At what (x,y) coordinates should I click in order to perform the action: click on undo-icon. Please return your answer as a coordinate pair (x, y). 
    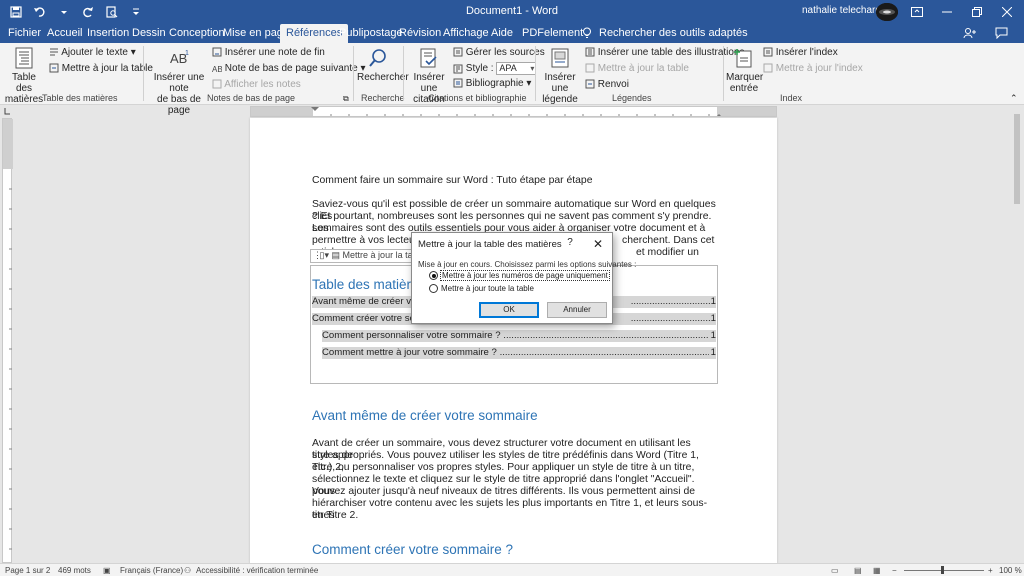
    Looking at the image, I should click on (40, 12).